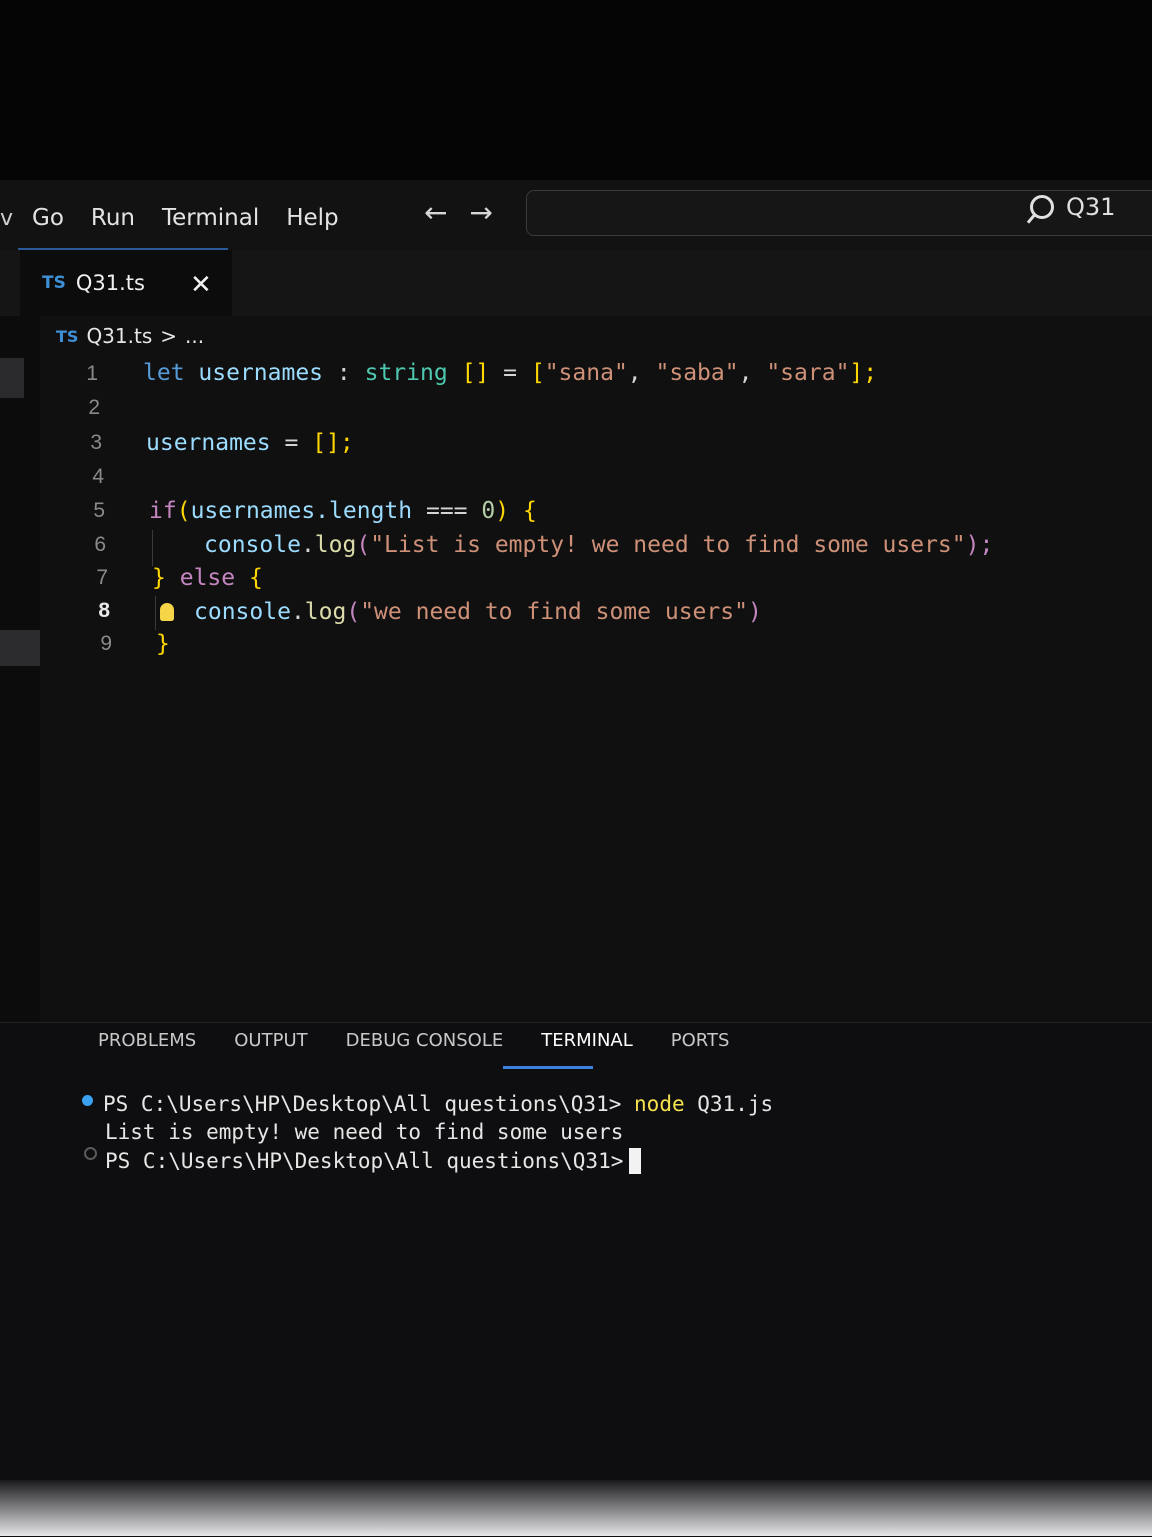  I want to click on breadcrumb-file: Q31.ts, so click(119, 336).